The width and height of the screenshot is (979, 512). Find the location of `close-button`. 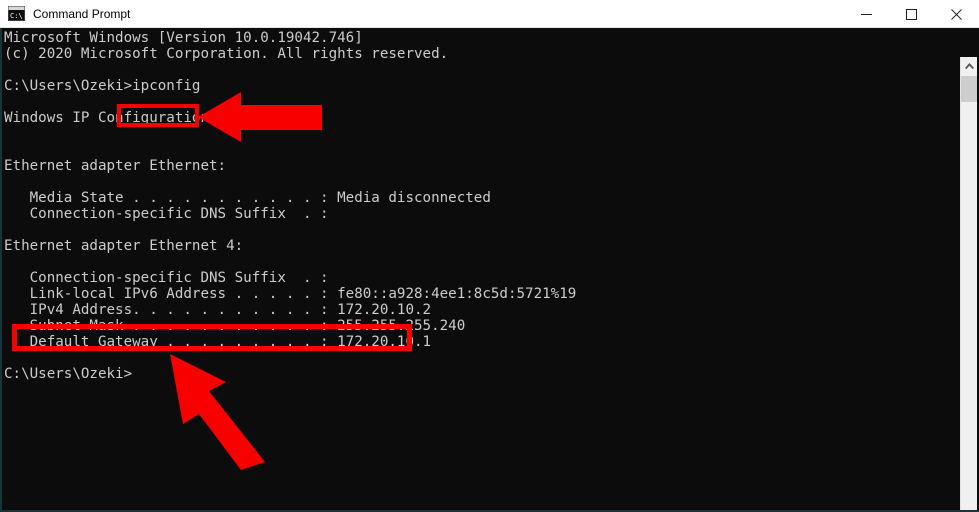

close-button is located at coordinates (956, 14).